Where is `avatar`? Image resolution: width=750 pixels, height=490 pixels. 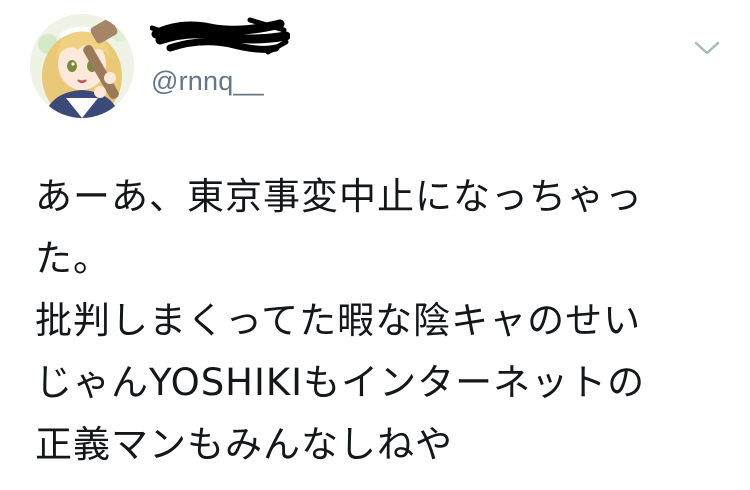 avatar is located at coordinates (82, 66).